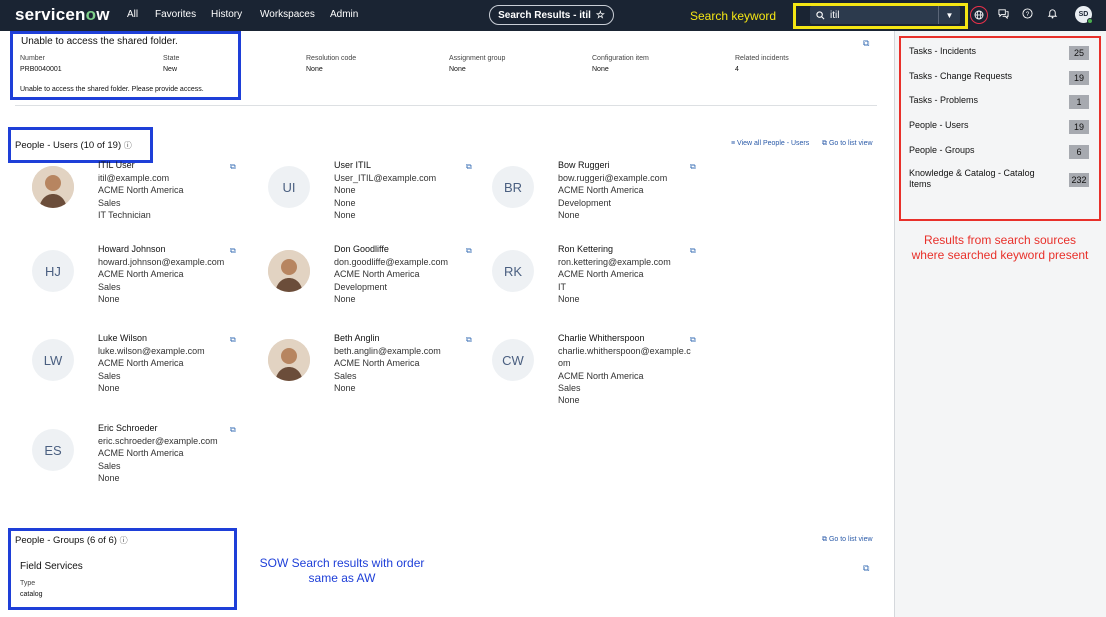 The image size is (1106, 617). I want to click on search-source-item: Tasks - Incidents 25, so click(999, 54).